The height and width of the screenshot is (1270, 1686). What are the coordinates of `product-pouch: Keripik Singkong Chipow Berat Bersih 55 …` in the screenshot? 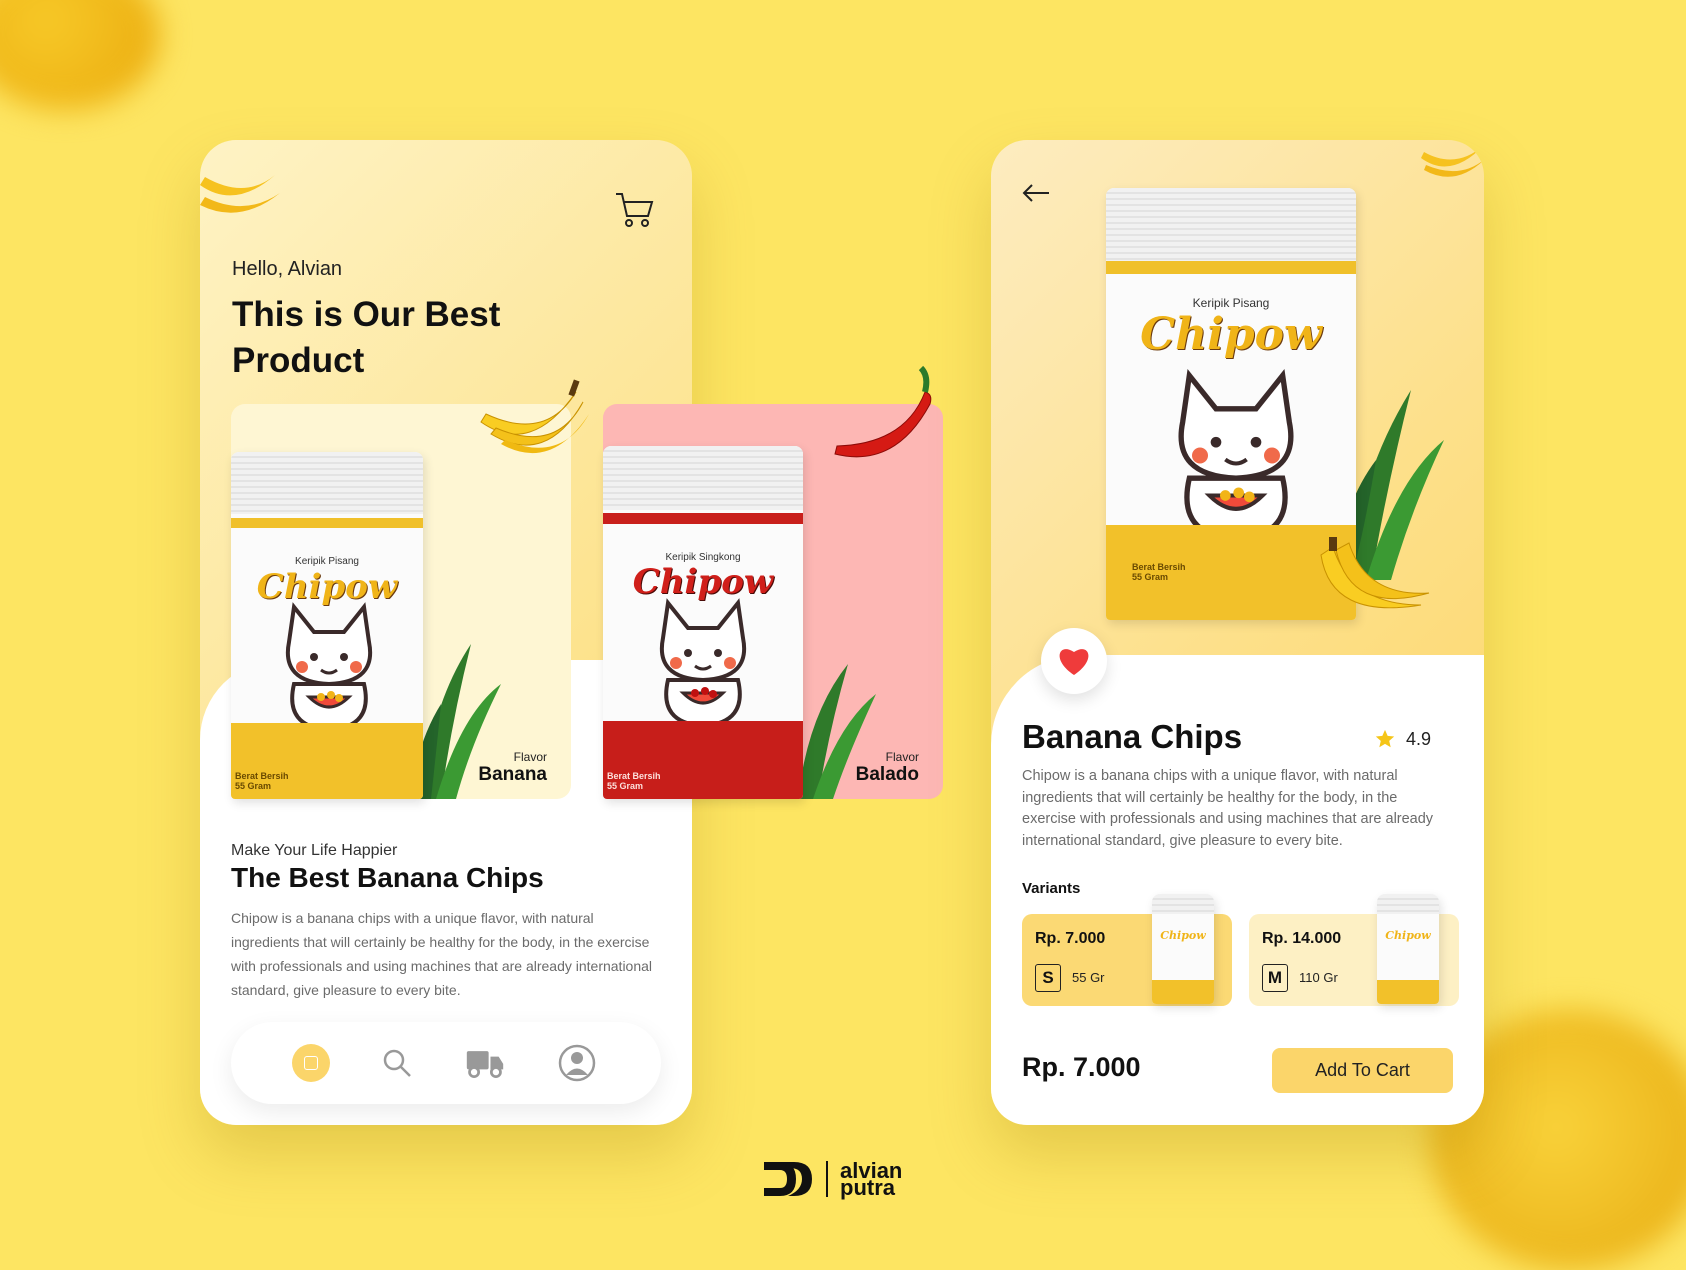 It's located at (703, 622).